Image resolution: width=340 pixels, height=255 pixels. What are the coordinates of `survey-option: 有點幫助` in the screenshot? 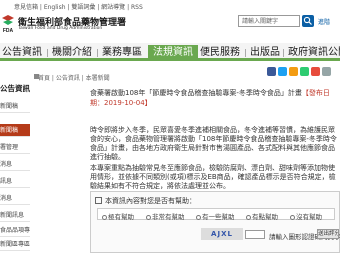 It's located at (262, 216).